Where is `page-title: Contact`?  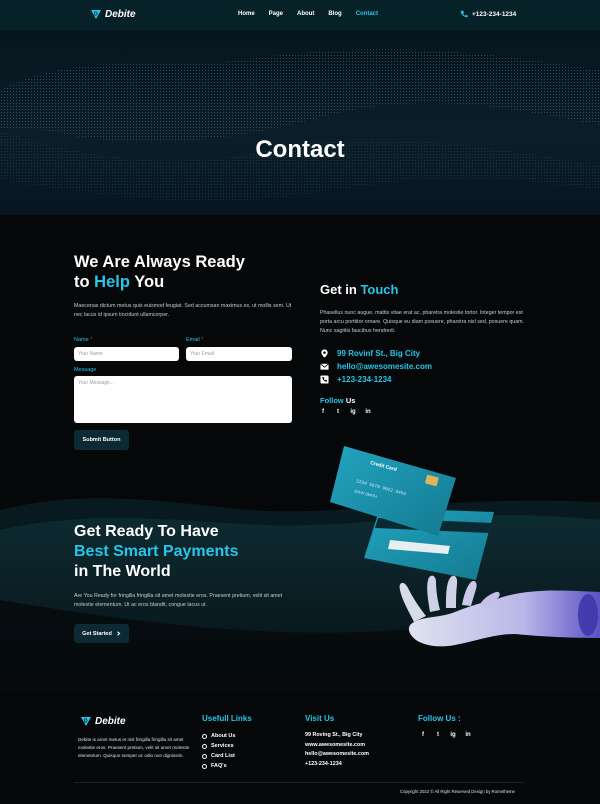
page-title: Contact is located at coordinates (300, 149).